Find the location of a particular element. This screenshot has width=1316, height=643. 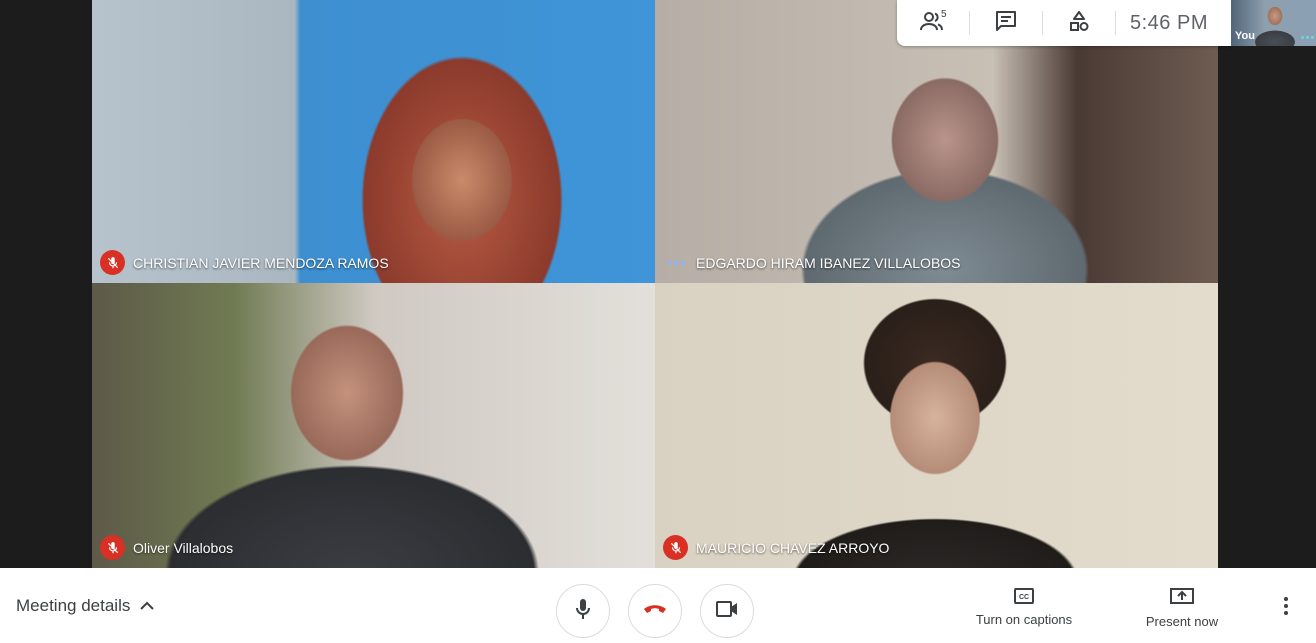

closed-captions-icon: CC is located at coordinates (1024, 597).